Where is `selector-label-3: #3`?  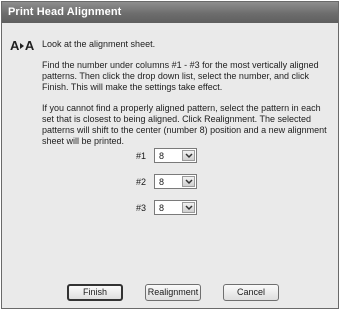
selector-label-3: #3 is located at coordinates (141, 208).